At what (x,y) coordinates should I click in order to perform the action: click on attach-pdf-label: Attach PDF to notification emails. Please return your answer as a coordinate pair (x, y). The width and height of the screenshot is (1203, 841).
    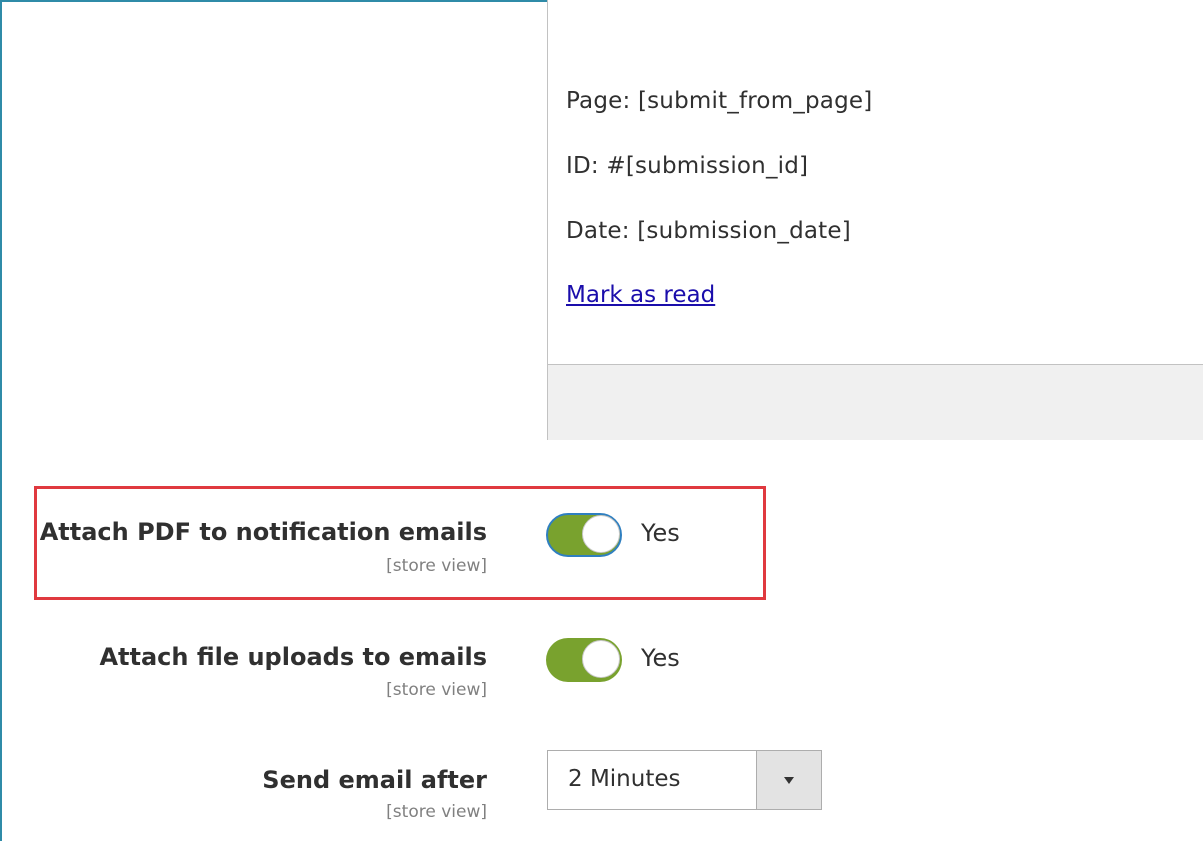
    Looking at the image, I should click on (263, 532).